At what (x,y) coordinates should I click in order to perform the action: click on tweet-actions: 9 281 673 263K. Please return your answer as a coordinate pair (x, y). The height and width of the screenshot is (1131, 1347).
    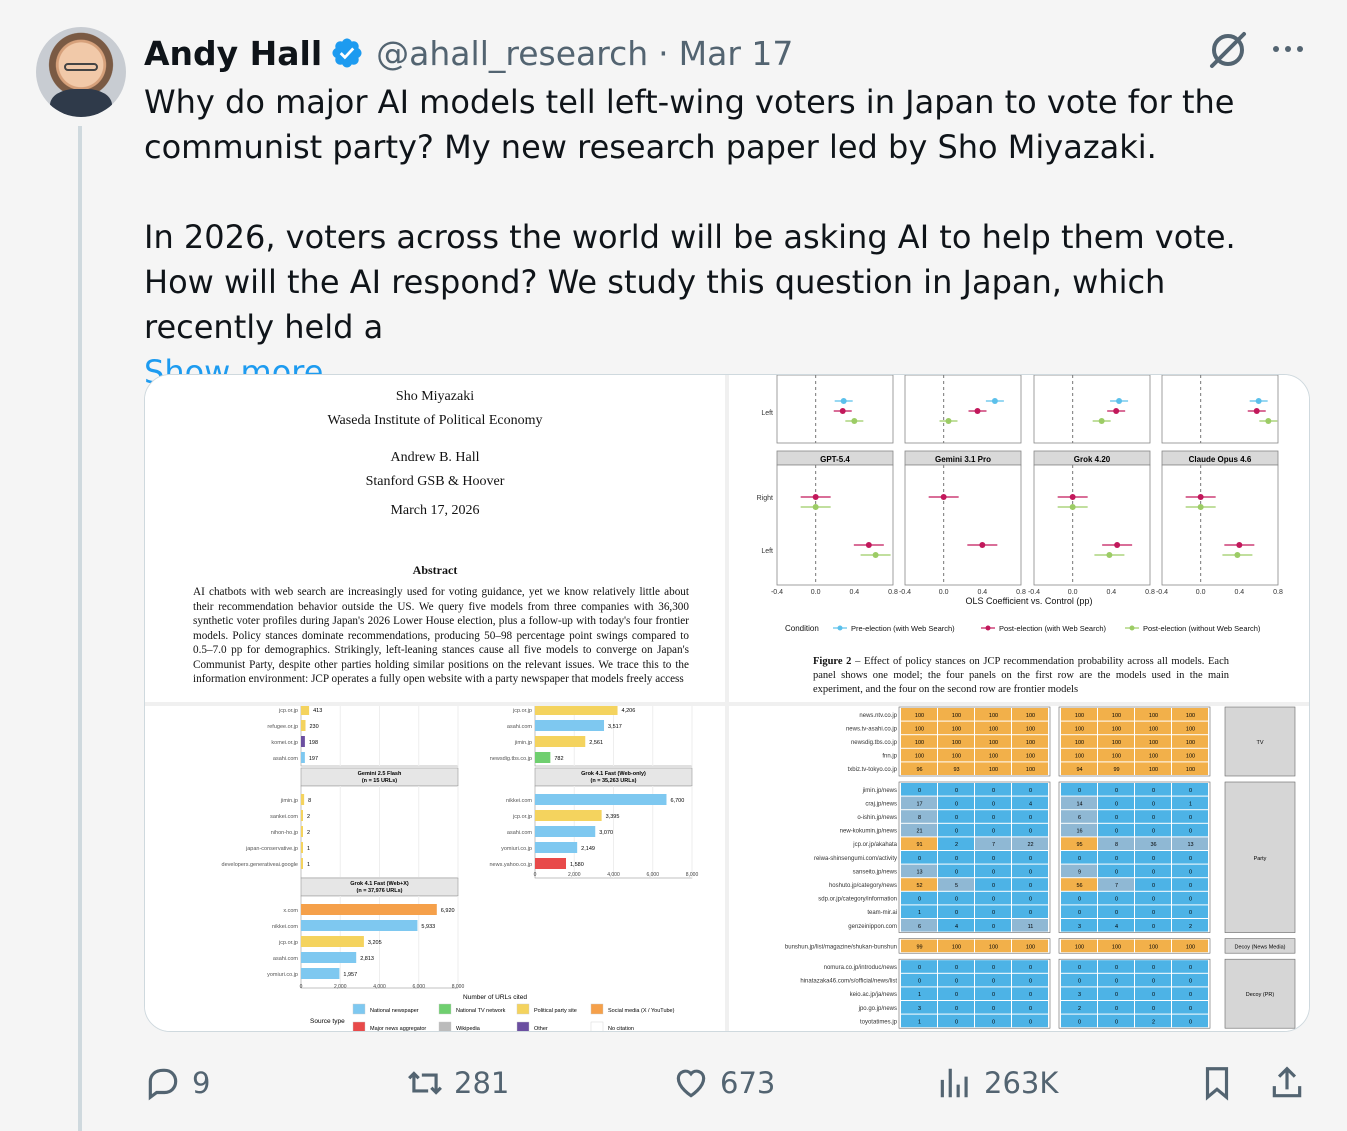
    Looking at the image, I should click on (726, 1083).